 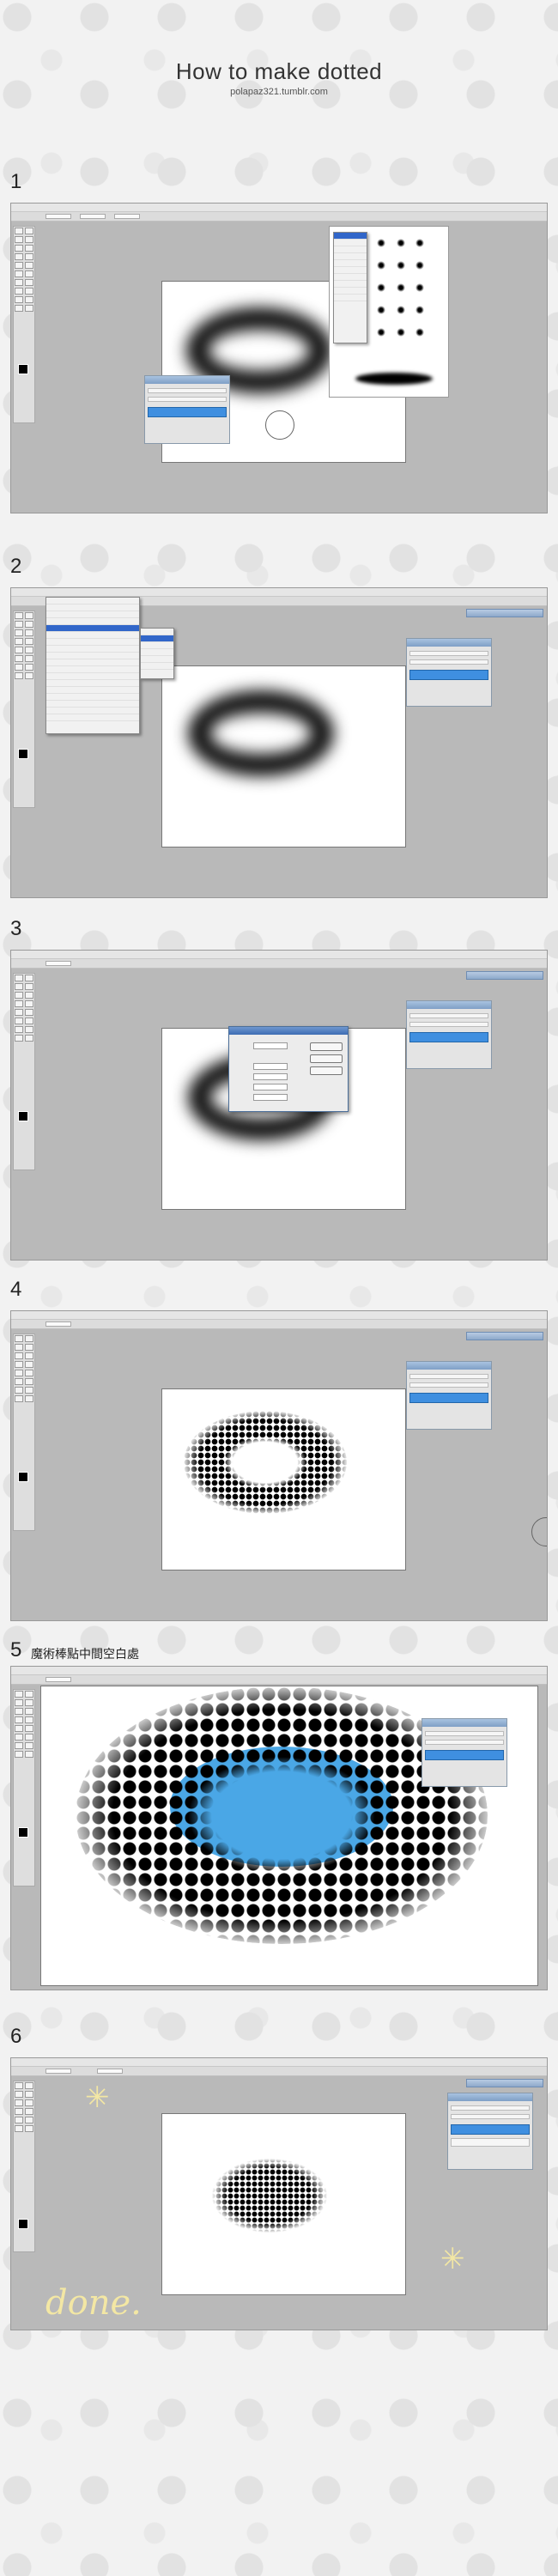 What do you see at coordinates (265, 1462) in the screenshot?
I see `halftone-lips` at bounding box center [265, 1462].